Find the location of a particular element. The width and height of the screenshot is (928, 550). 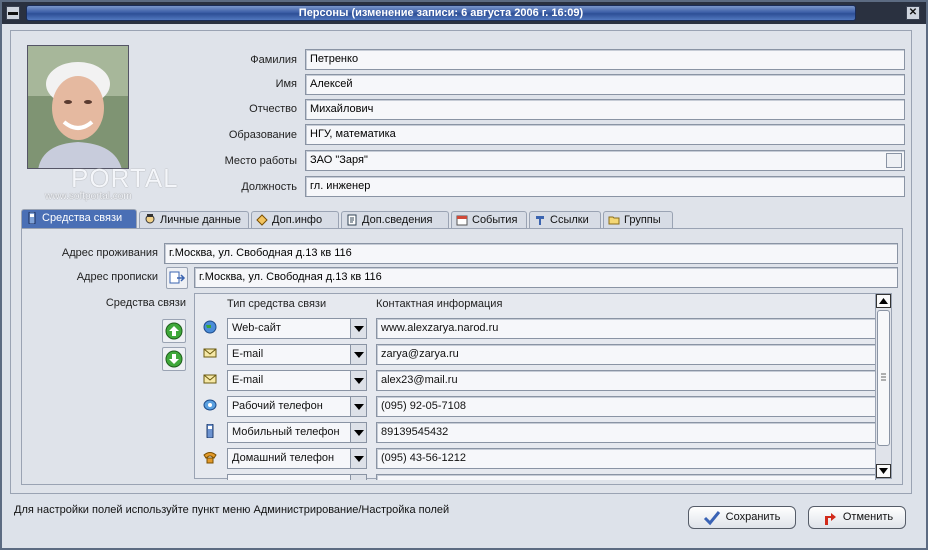

grip-icon is located at coordinates (883, 377).